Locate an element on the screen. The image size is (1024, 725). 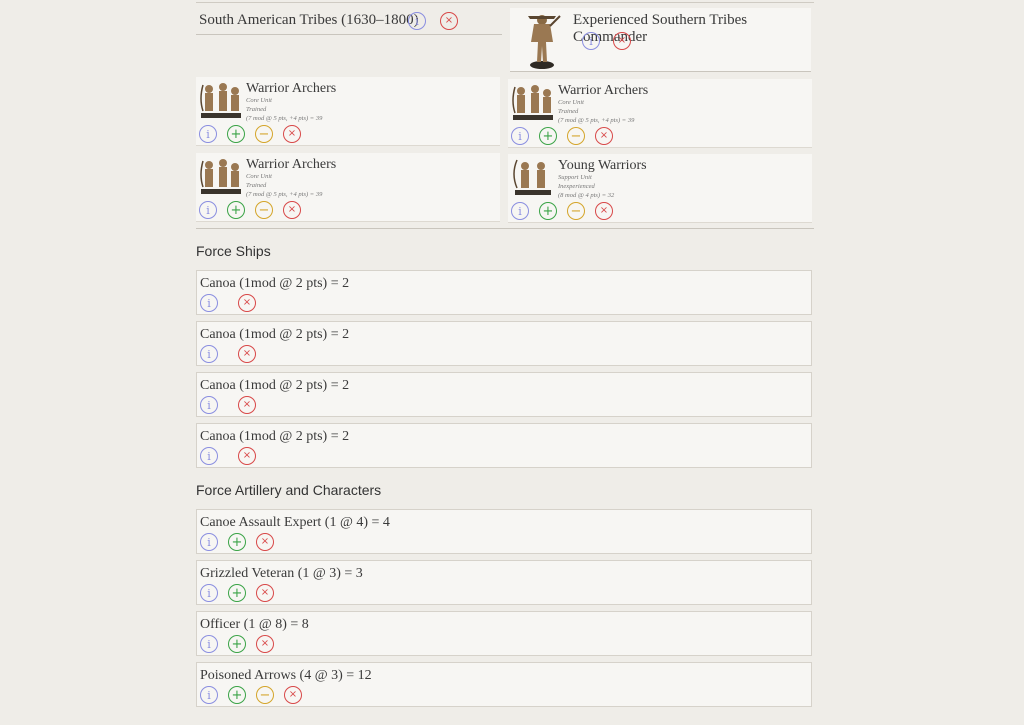
unit-cost: (8 mod @ 4 pts) = 32 is located at coordinates (586, 195).